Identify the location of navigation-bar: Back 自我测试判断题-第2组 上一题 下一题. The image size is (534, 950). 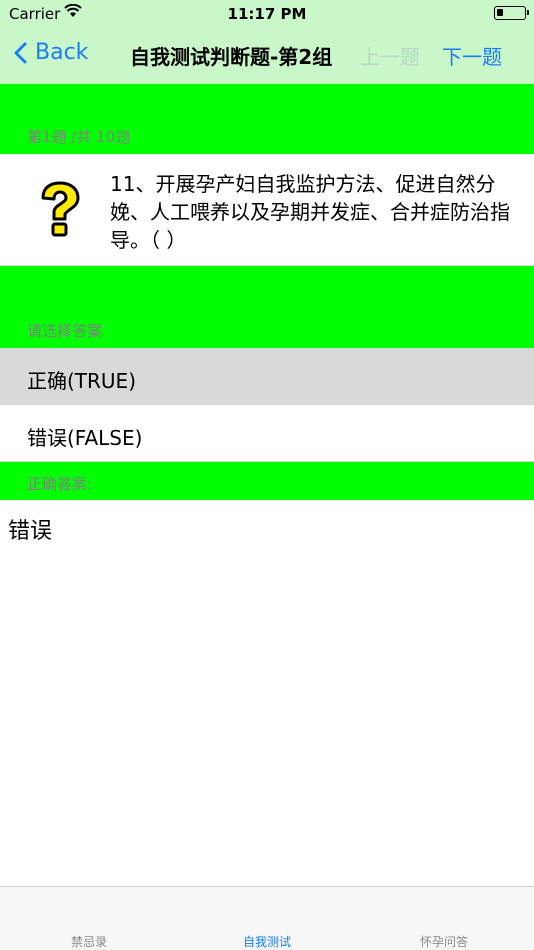
(267, 55).